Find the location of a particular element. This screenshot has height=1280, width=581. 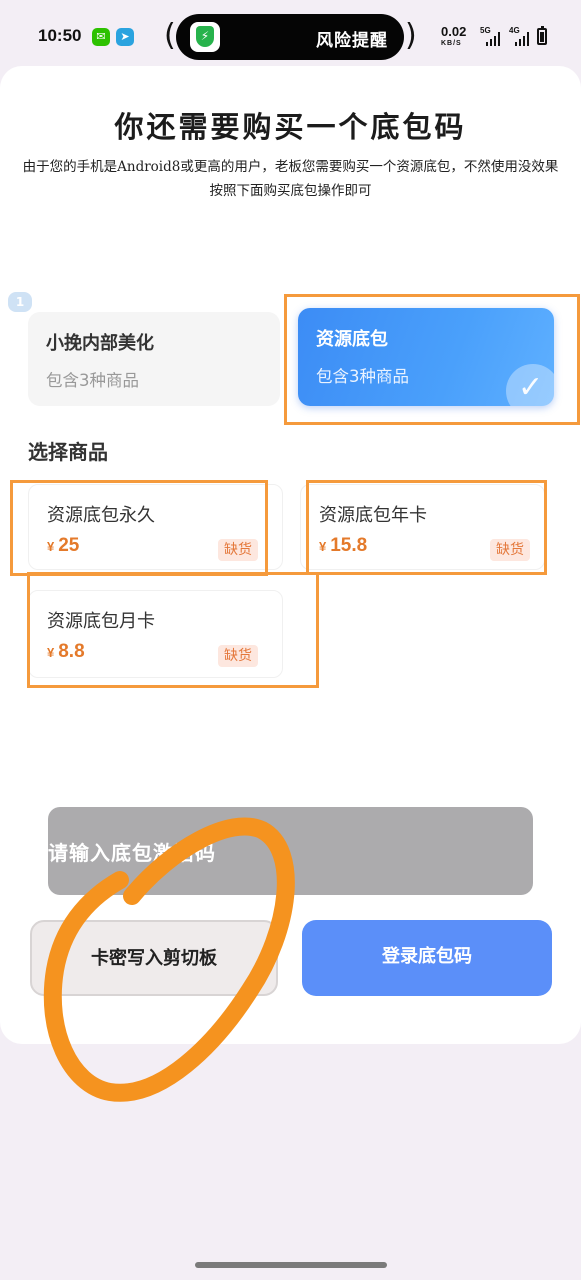

right-paren-icon: ) is located at coordinates (411, 35).